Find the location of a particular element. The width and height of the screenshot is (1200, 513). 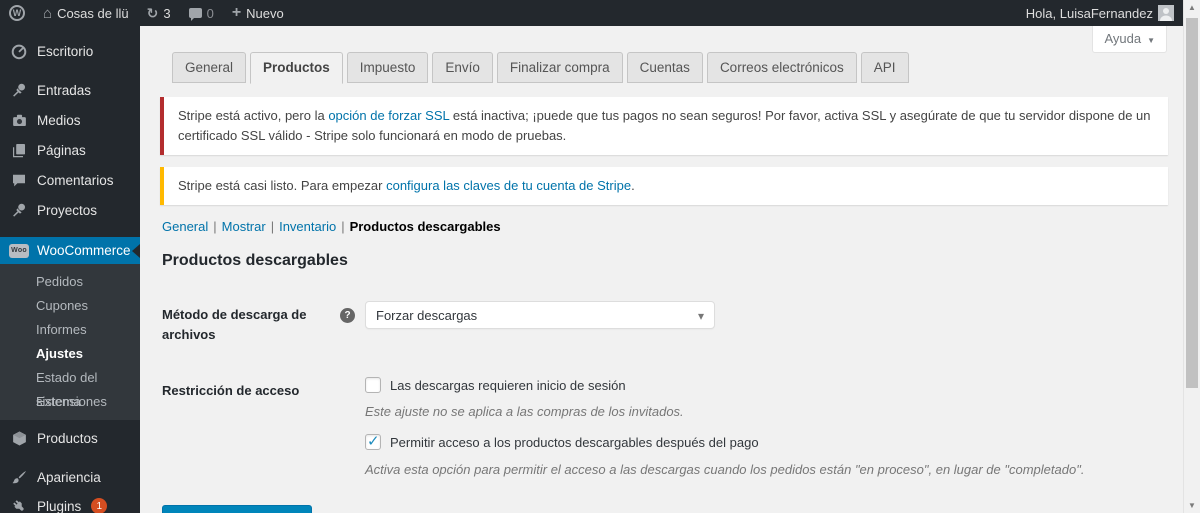

force-ssl-link: opción de forzar SSL is located at coordinates (388, 115).